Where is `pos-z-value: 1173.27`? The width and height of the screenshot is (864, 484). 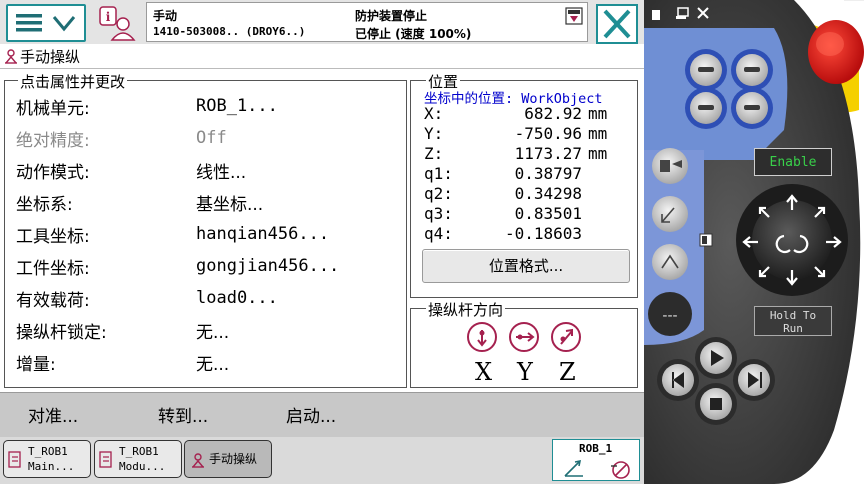 pos-z-value: 1173.27 is located at coordinates (548, 153).